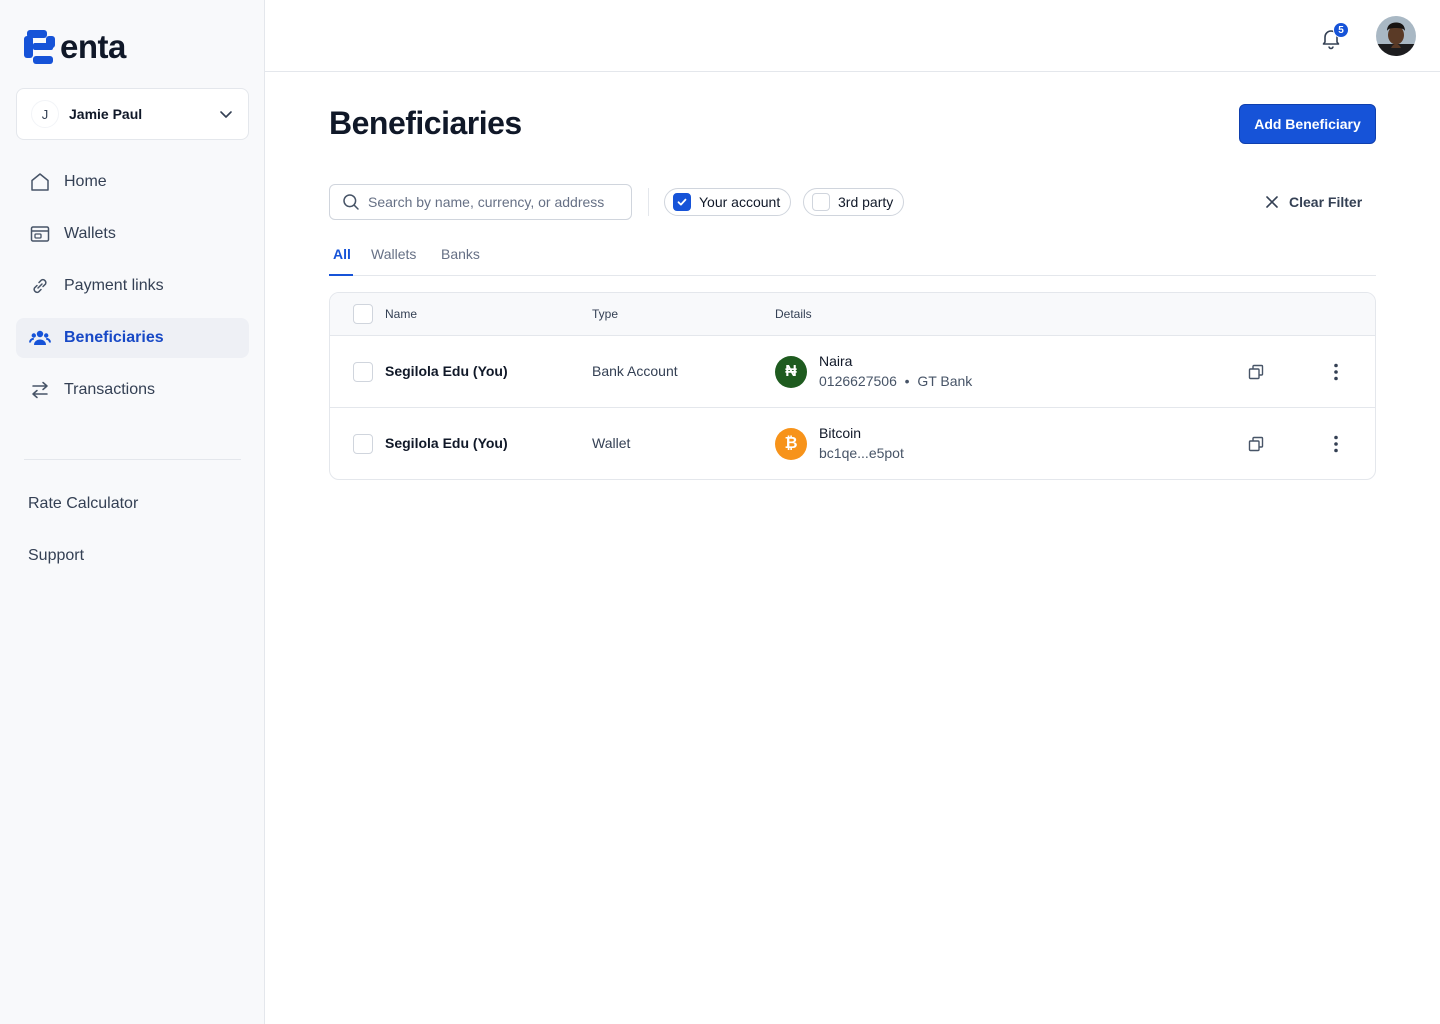  I want to click on clear-filter-button: Clear Filter, so click(1313, 202).